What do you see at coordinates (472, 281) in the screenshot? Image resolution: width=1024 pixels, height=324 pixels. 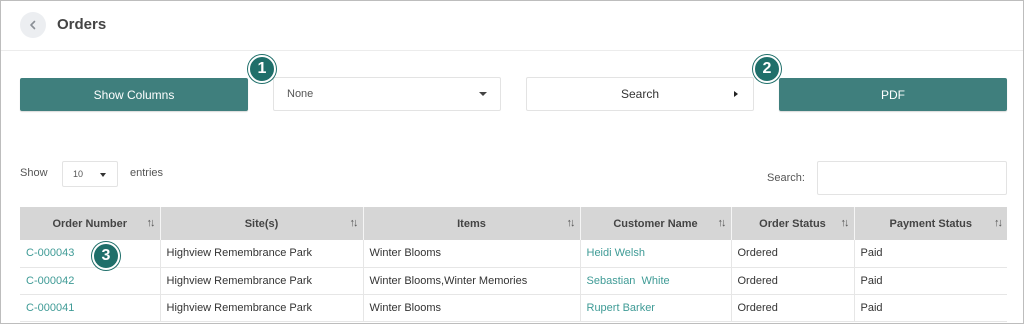 I see `items-cell: Winter Blooms,Winter Memories` at bounding box center [472, 281].